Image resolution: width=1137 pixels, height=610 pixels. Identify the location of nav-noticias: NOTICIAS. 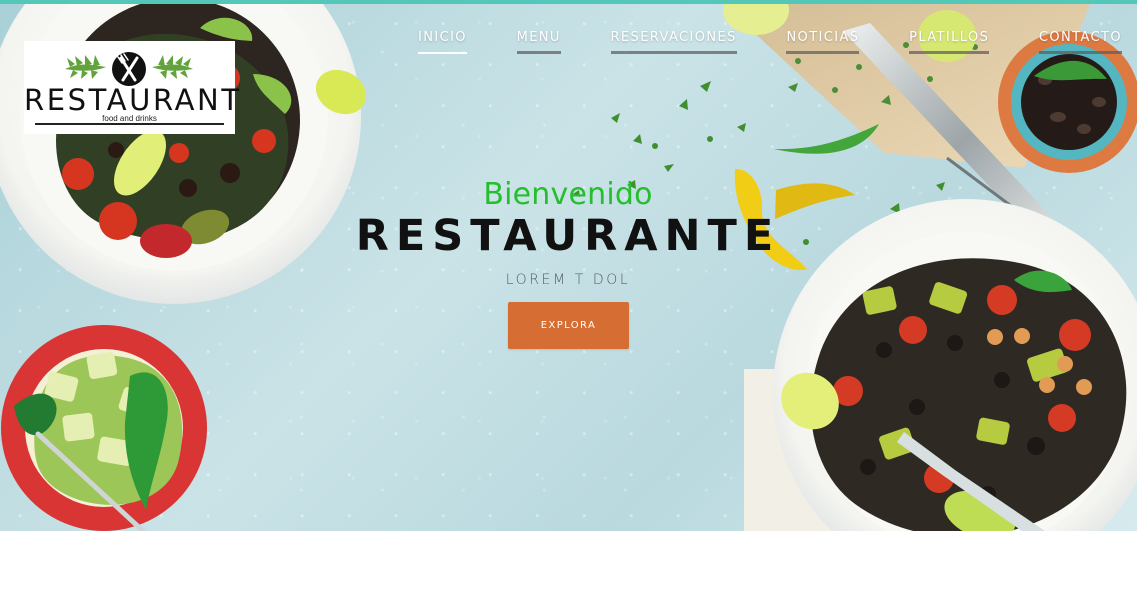
(823, 40).